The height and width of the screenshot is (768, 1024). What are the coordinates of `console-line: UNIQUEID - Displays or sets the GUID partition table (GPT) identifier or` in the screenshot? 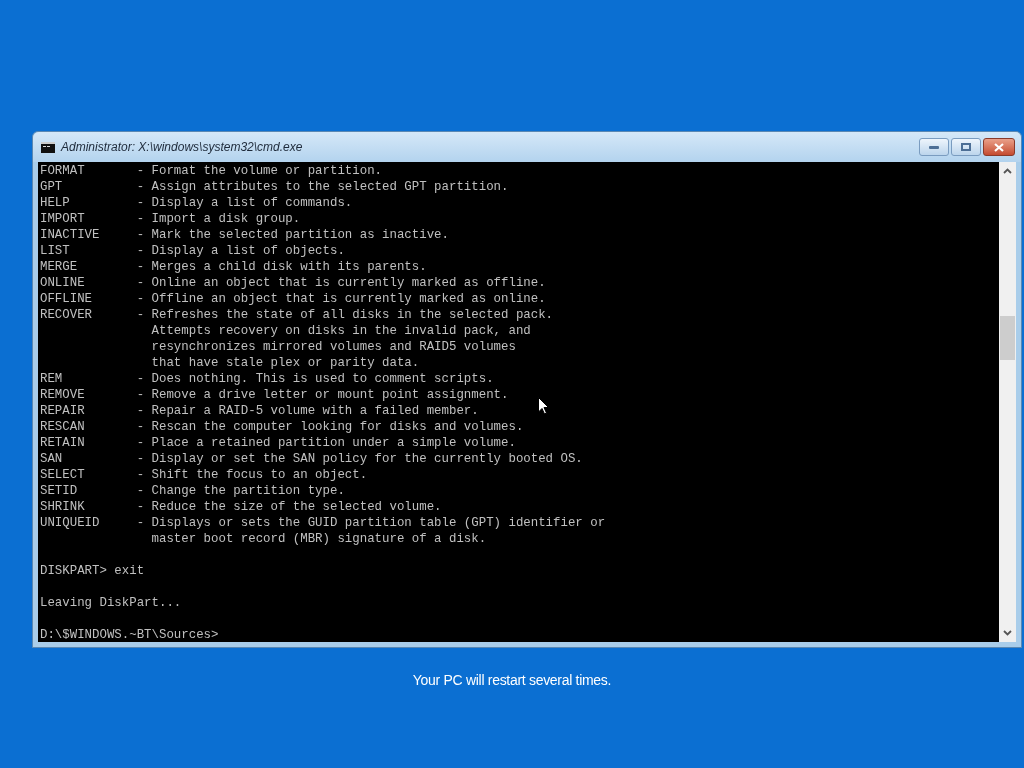 It's located at (323, 523).